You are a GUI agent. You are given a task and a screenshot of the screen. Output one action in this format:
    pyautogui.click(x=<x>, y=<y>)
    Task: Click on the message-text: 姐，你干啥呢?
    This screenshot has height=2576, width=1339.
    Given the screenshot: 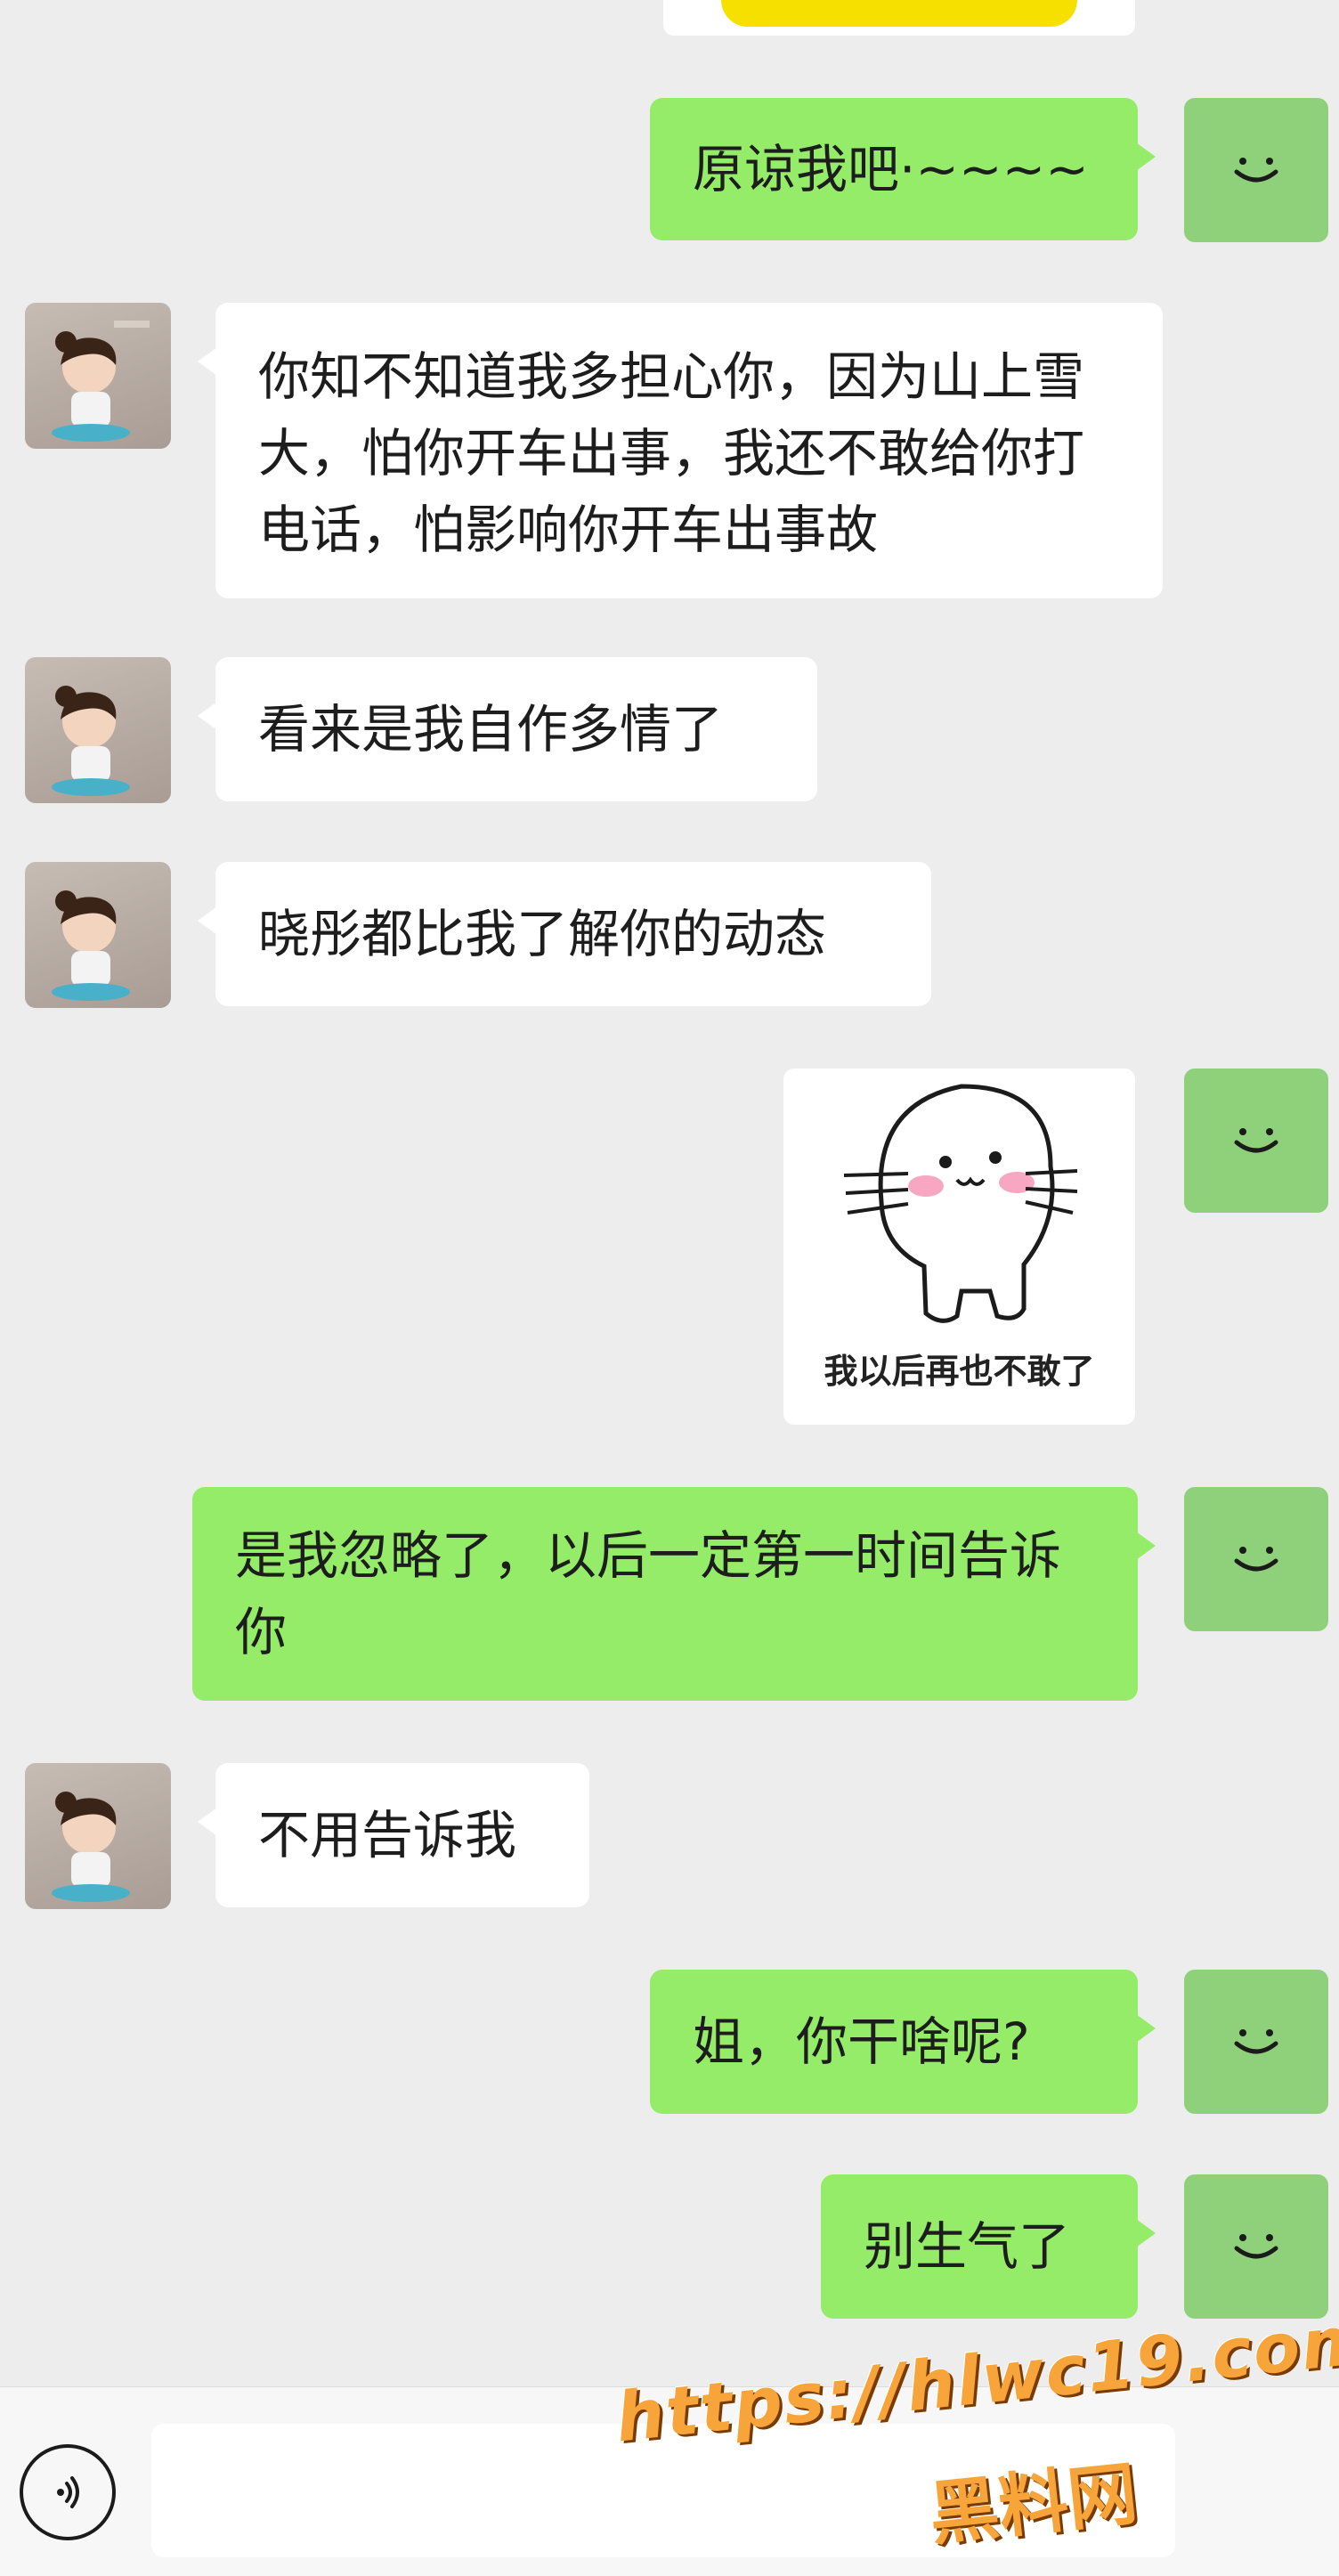 What is the action you would take?
    pyautogui.click(x=862, y=2041)
    